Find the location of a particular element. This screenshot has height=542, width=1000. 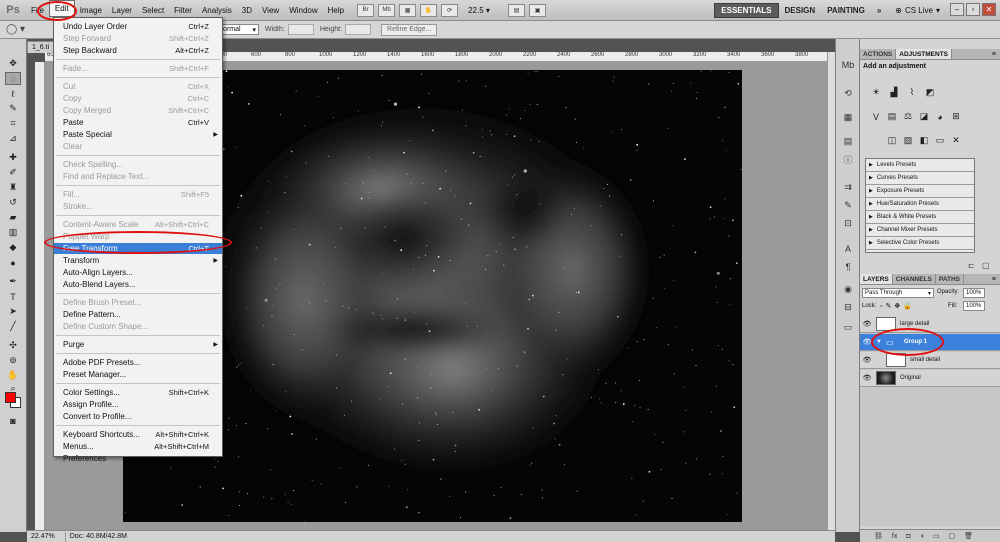

tab-adjustments: ADJUSTMENTS is located at coordinates (924, 54).